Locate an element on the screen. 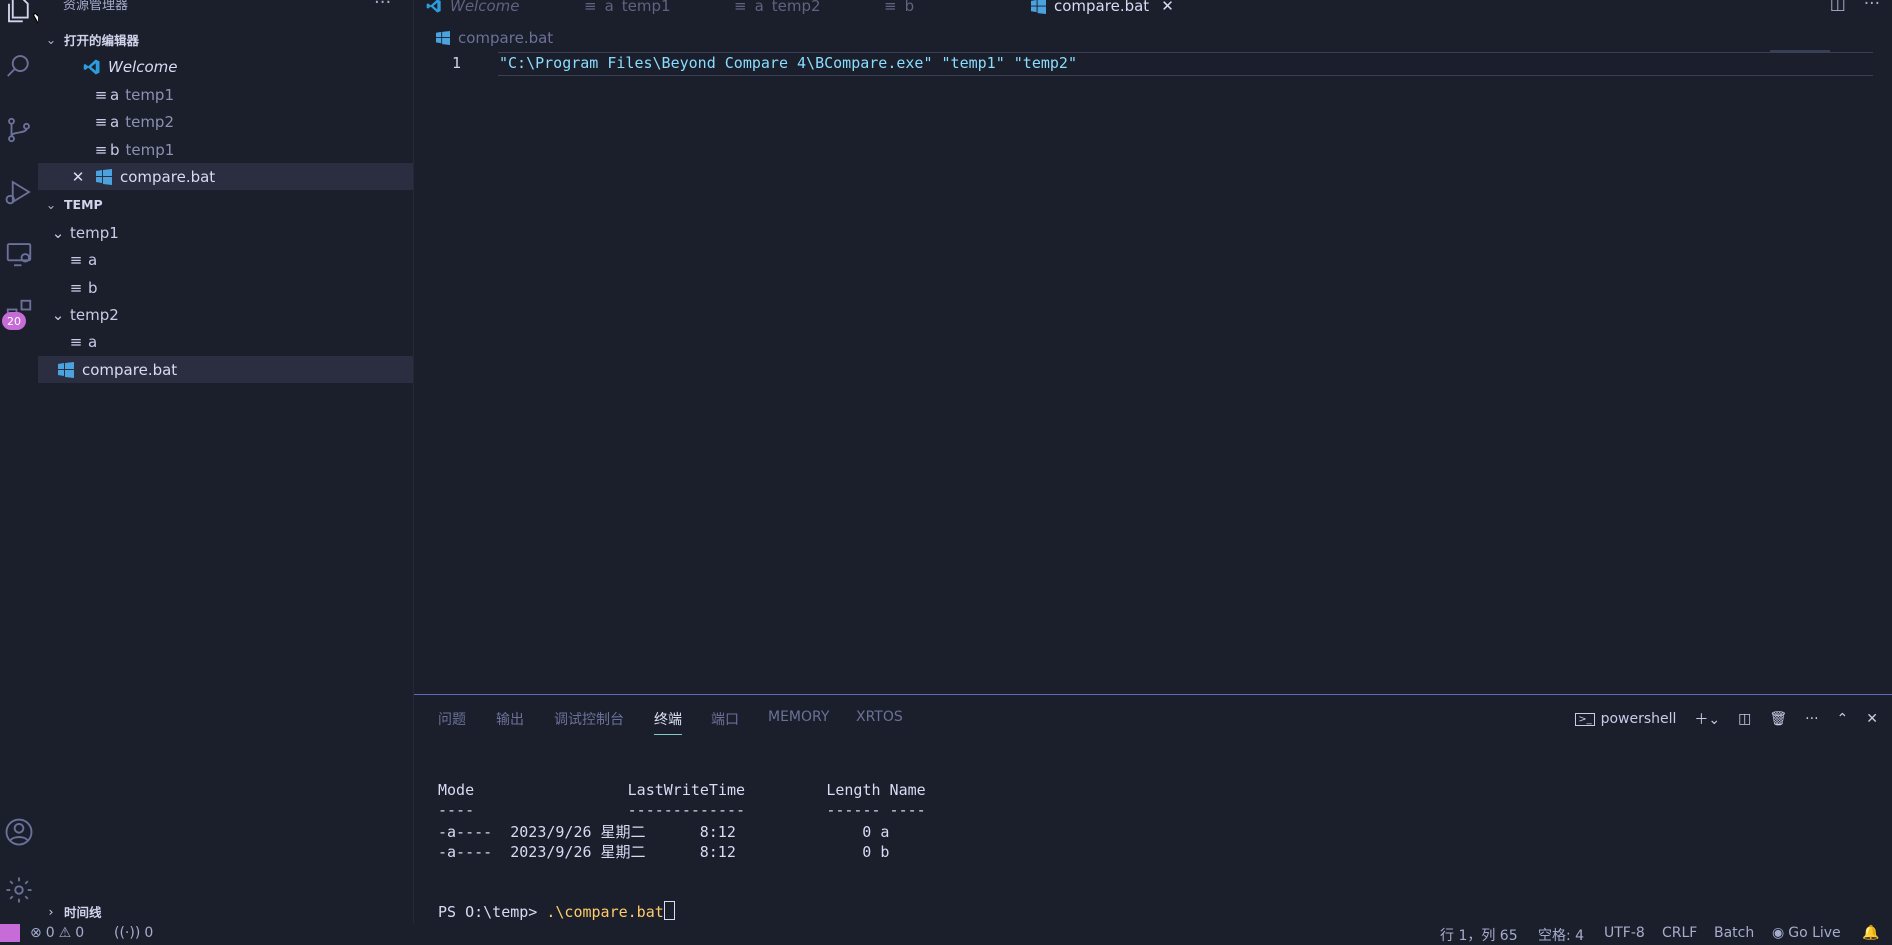 This screenshot has width=1892, height=945. terminal-prompt-line: PS O:\temp> .\compare.bat is located at coordinates (556, 911).